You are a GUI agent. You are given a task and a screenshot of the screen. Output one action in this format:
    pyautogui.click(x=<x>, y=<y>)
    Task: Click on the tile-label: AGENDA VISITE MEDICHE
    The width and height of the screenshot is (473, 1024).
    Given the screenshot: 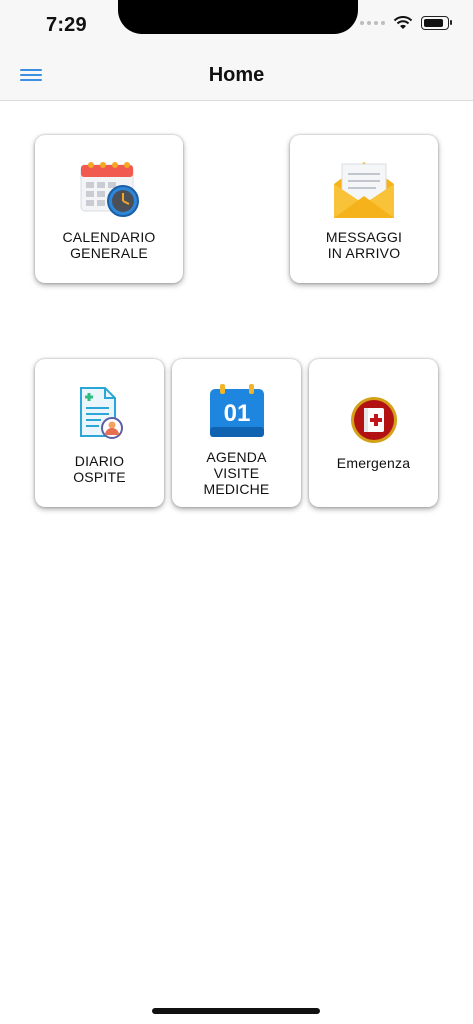 What is the action you would take?
    pyautogui.click(x=236, y=473)
    